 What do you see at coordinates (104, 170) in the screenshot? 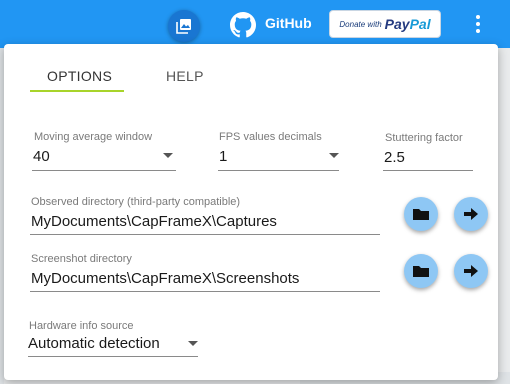
I see `moving-average-underline` at bounding box center [104, 170].